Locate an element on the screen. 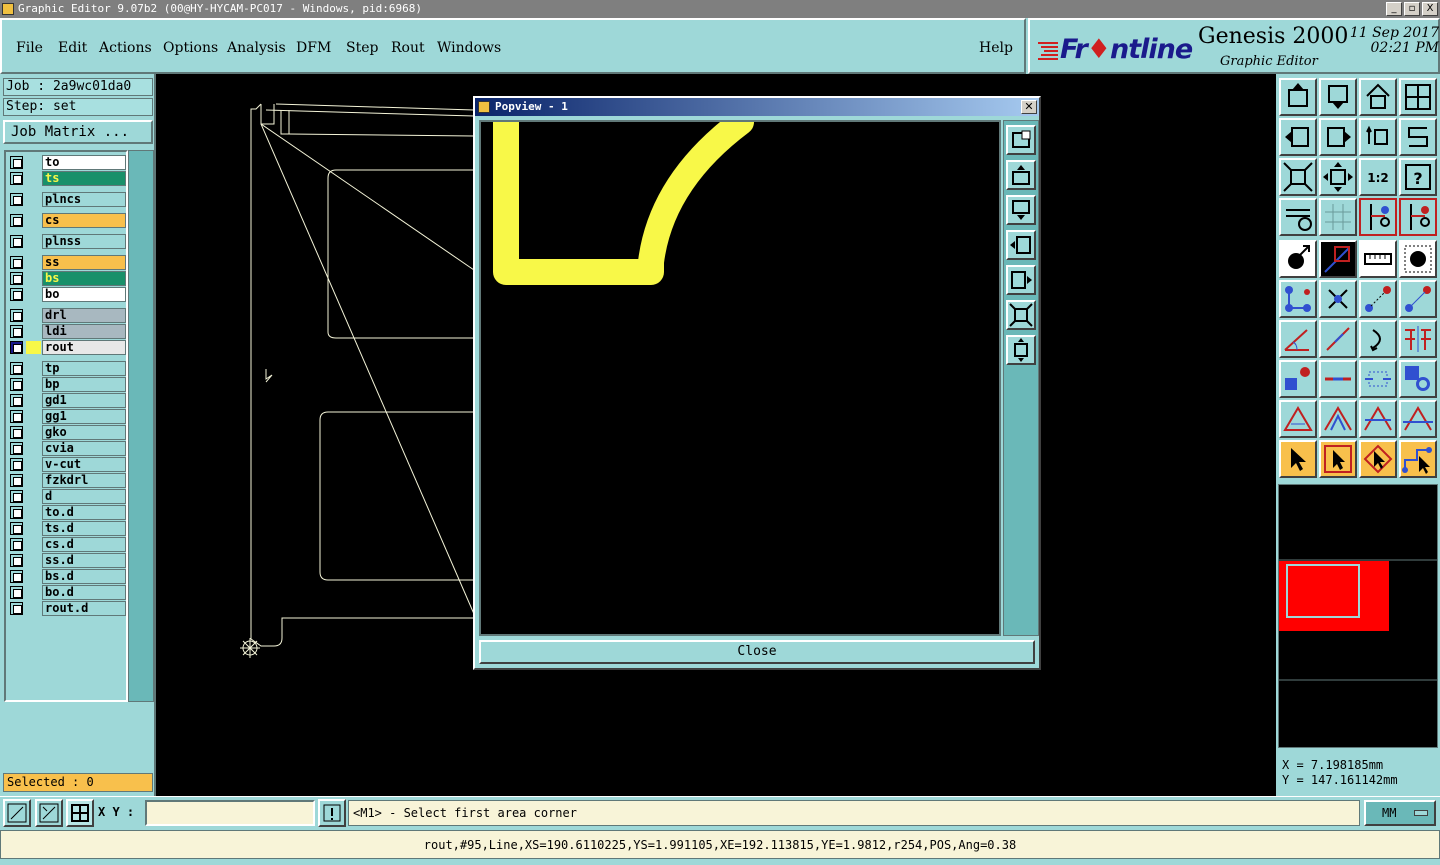 The image size is (1440, 865). cut-tool-icon is located at coordinates (1418, 419).